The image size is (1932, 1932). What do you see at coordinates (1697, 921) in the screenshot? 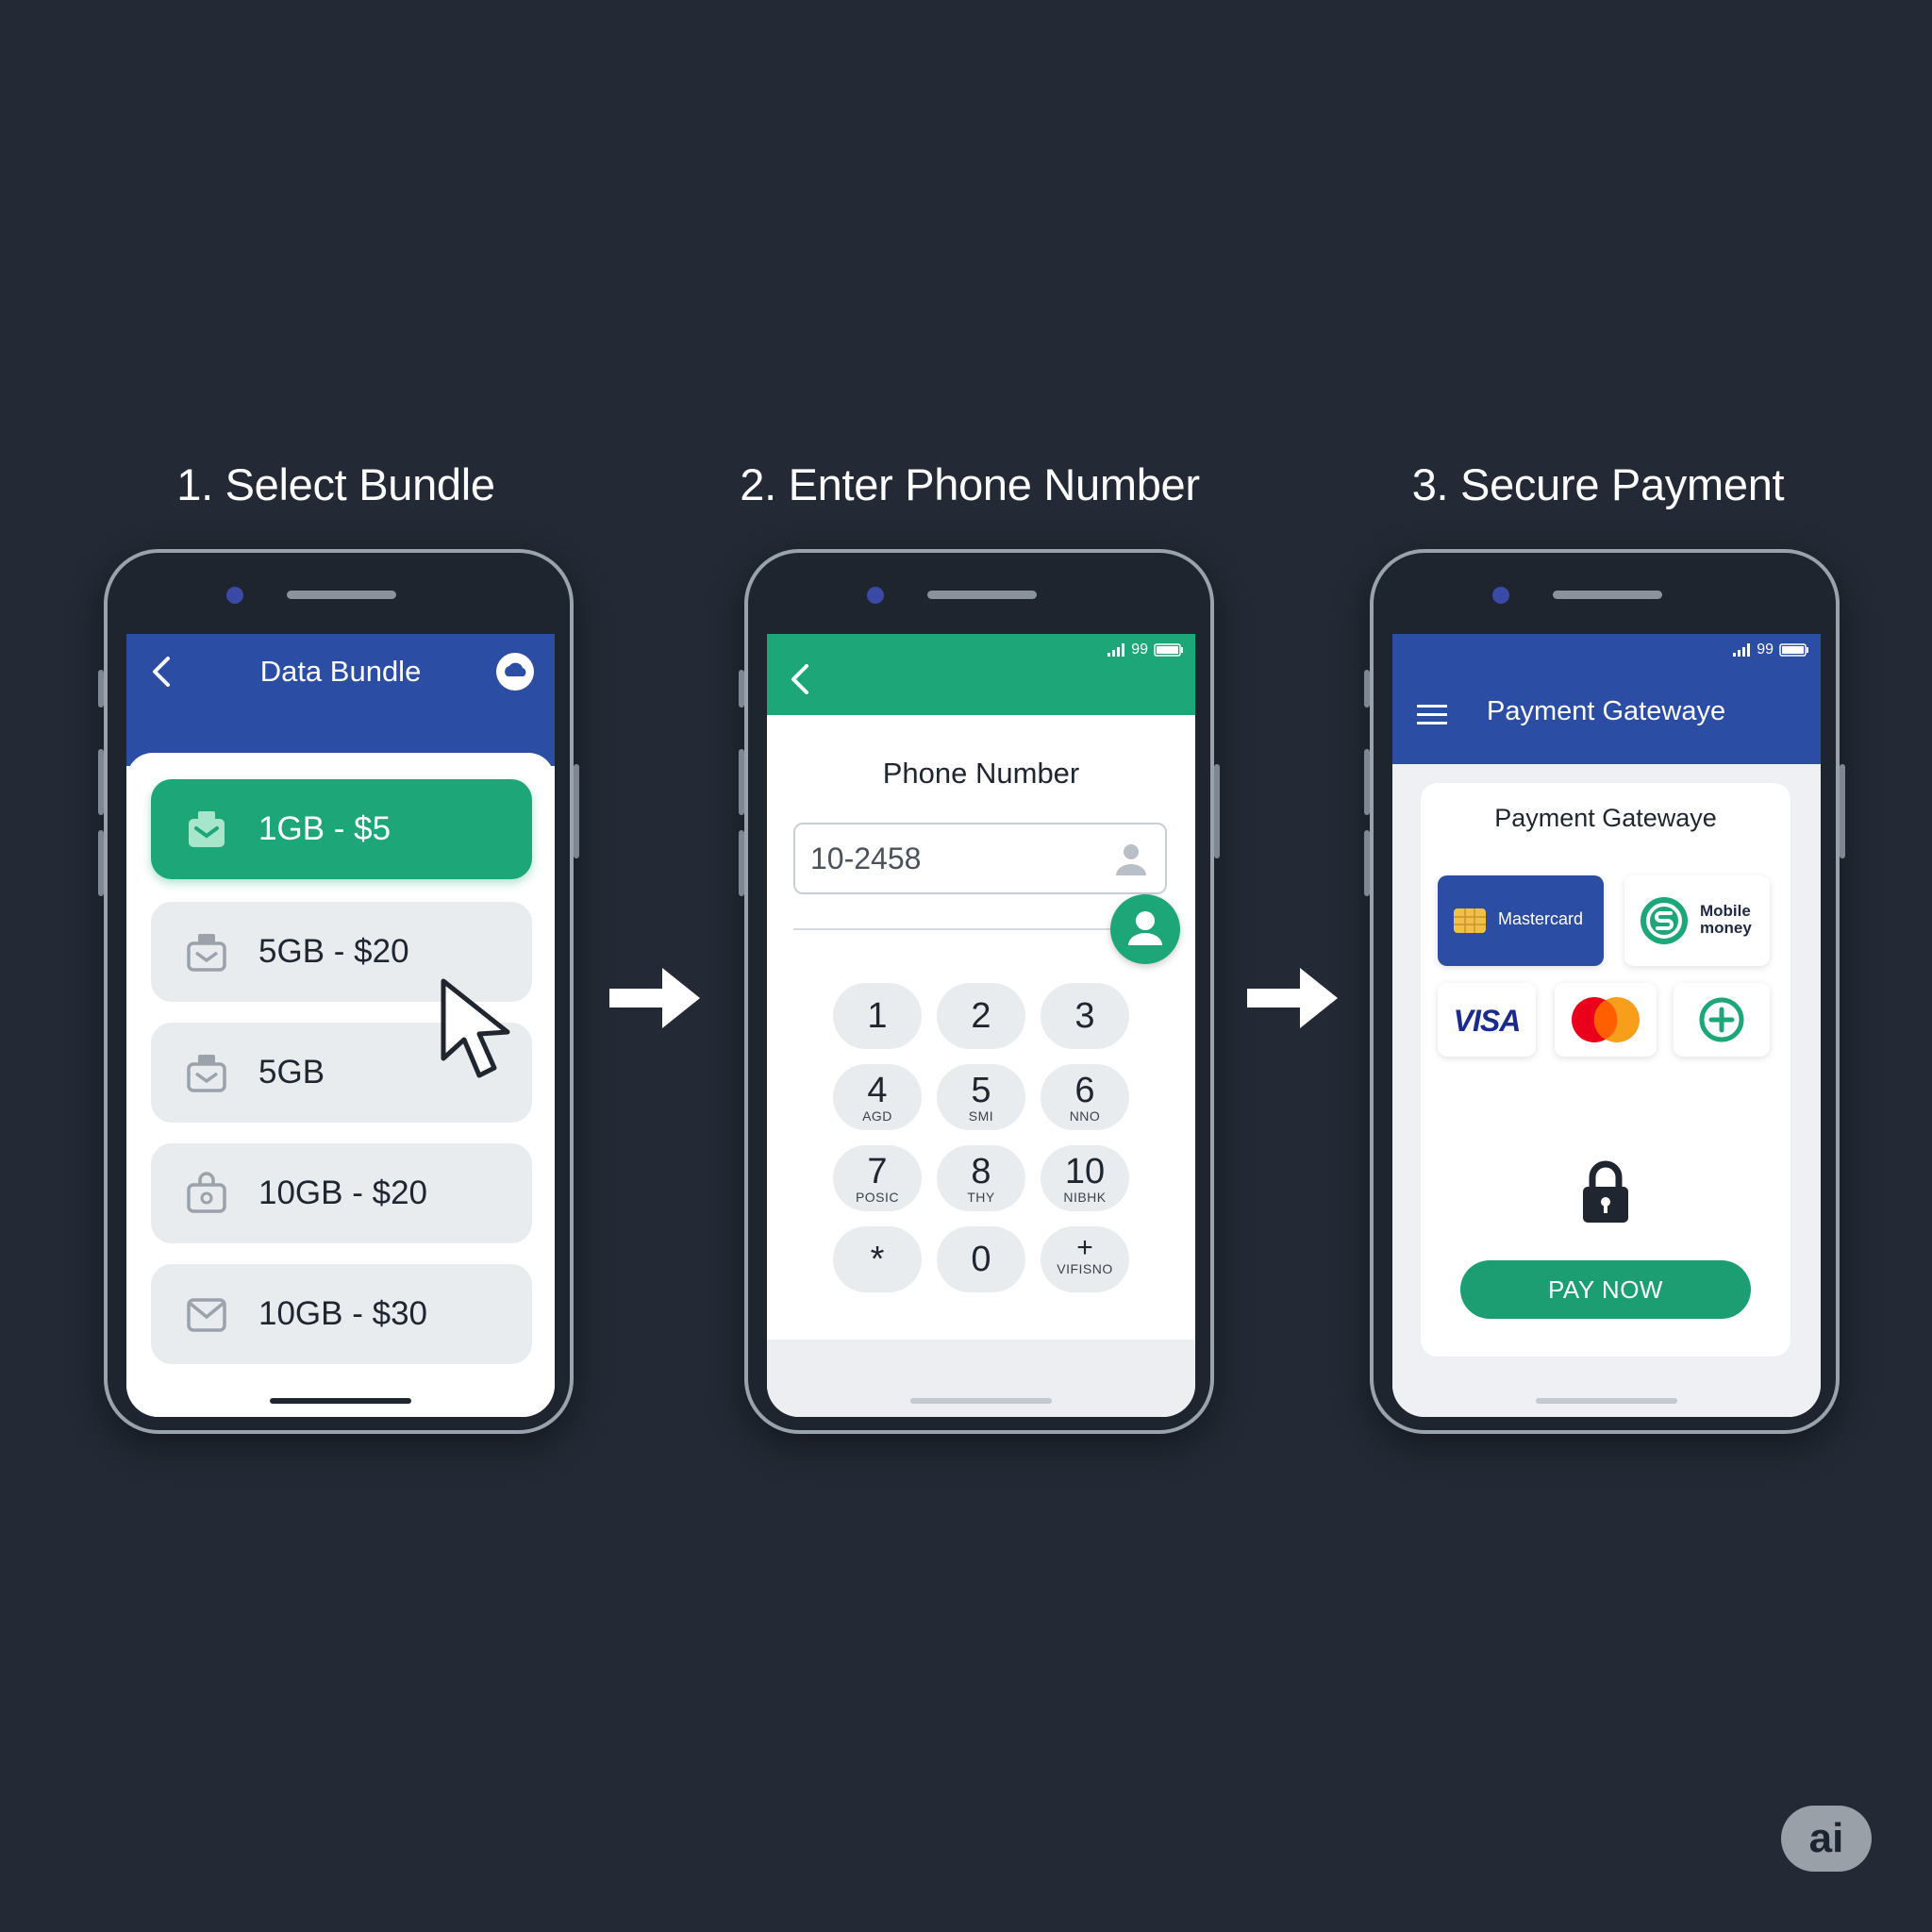
I see `mobile-money-option: Mobile money` at bounding box center [1697, 921].